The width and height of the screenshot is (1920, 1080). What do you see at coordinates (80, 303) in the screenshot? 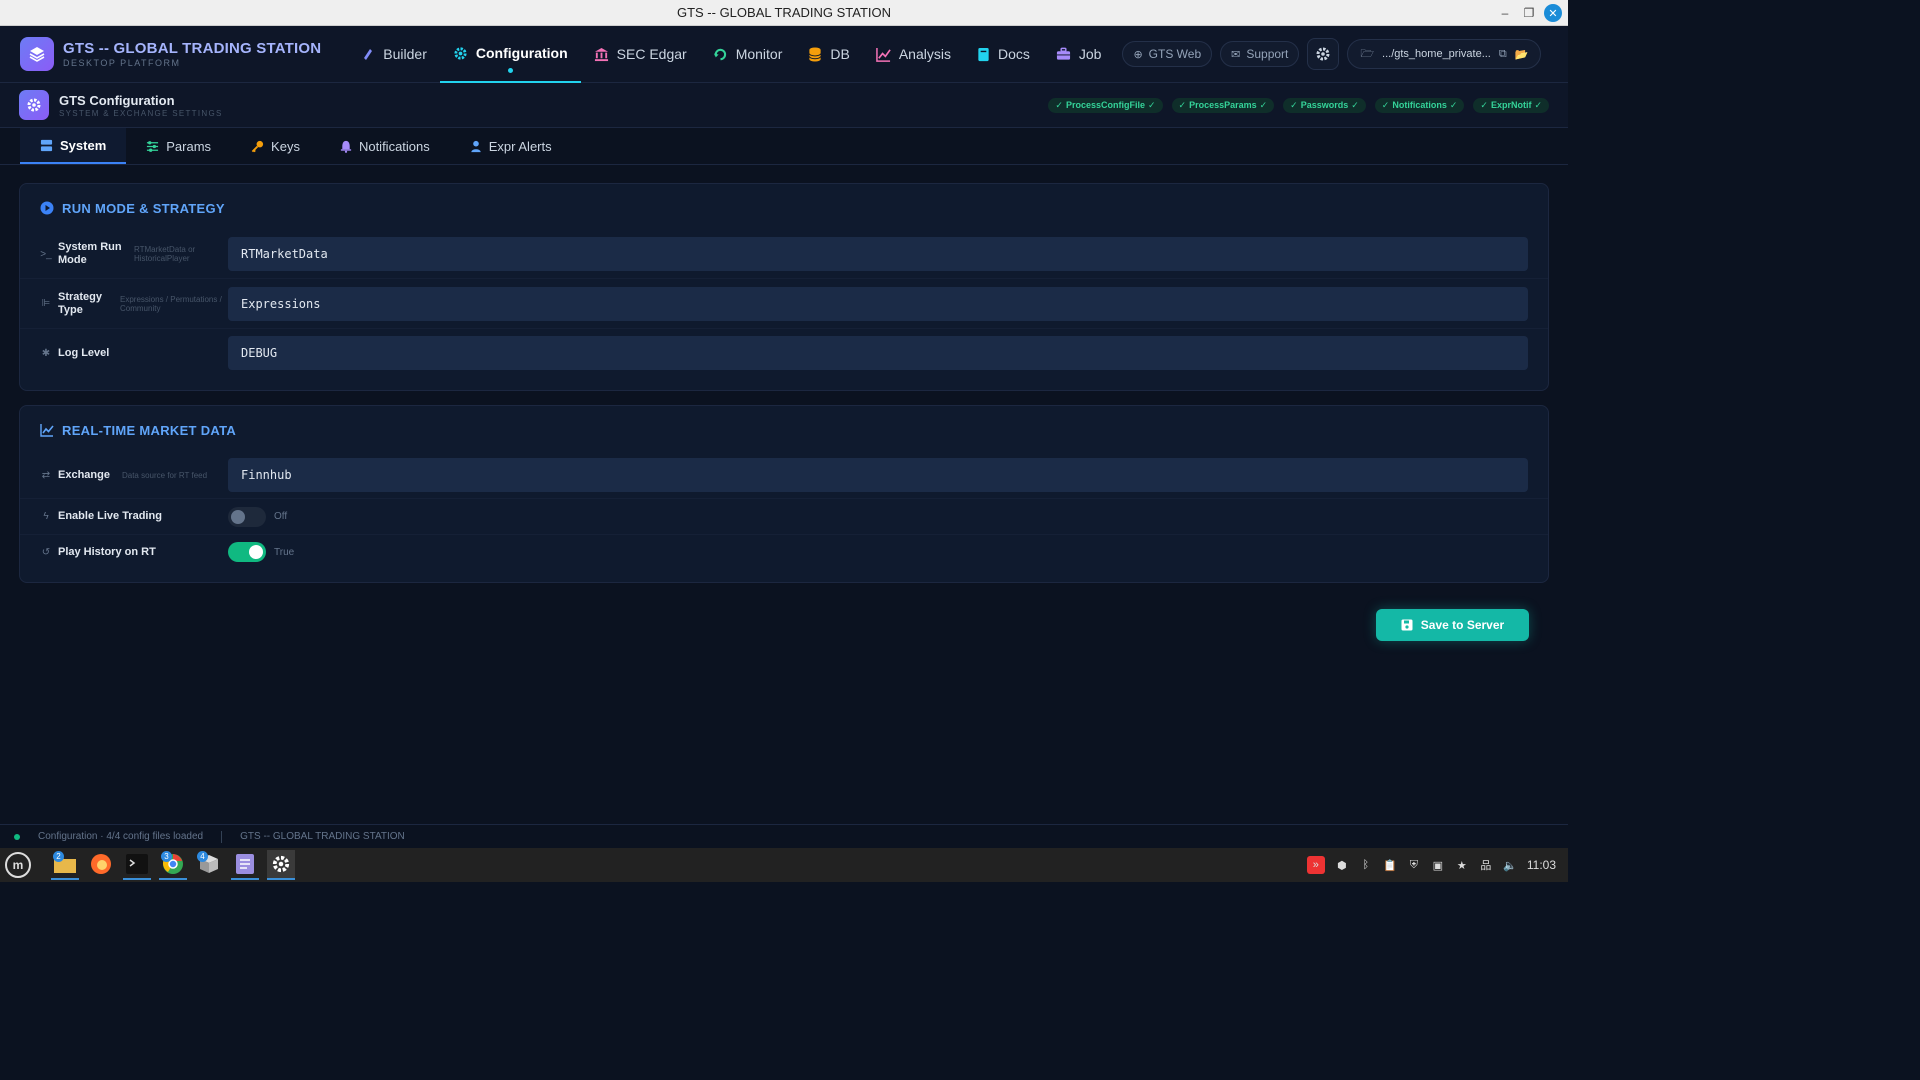
I see `strategy-type-label: Strategy Type` at bounding box center [80, 303].